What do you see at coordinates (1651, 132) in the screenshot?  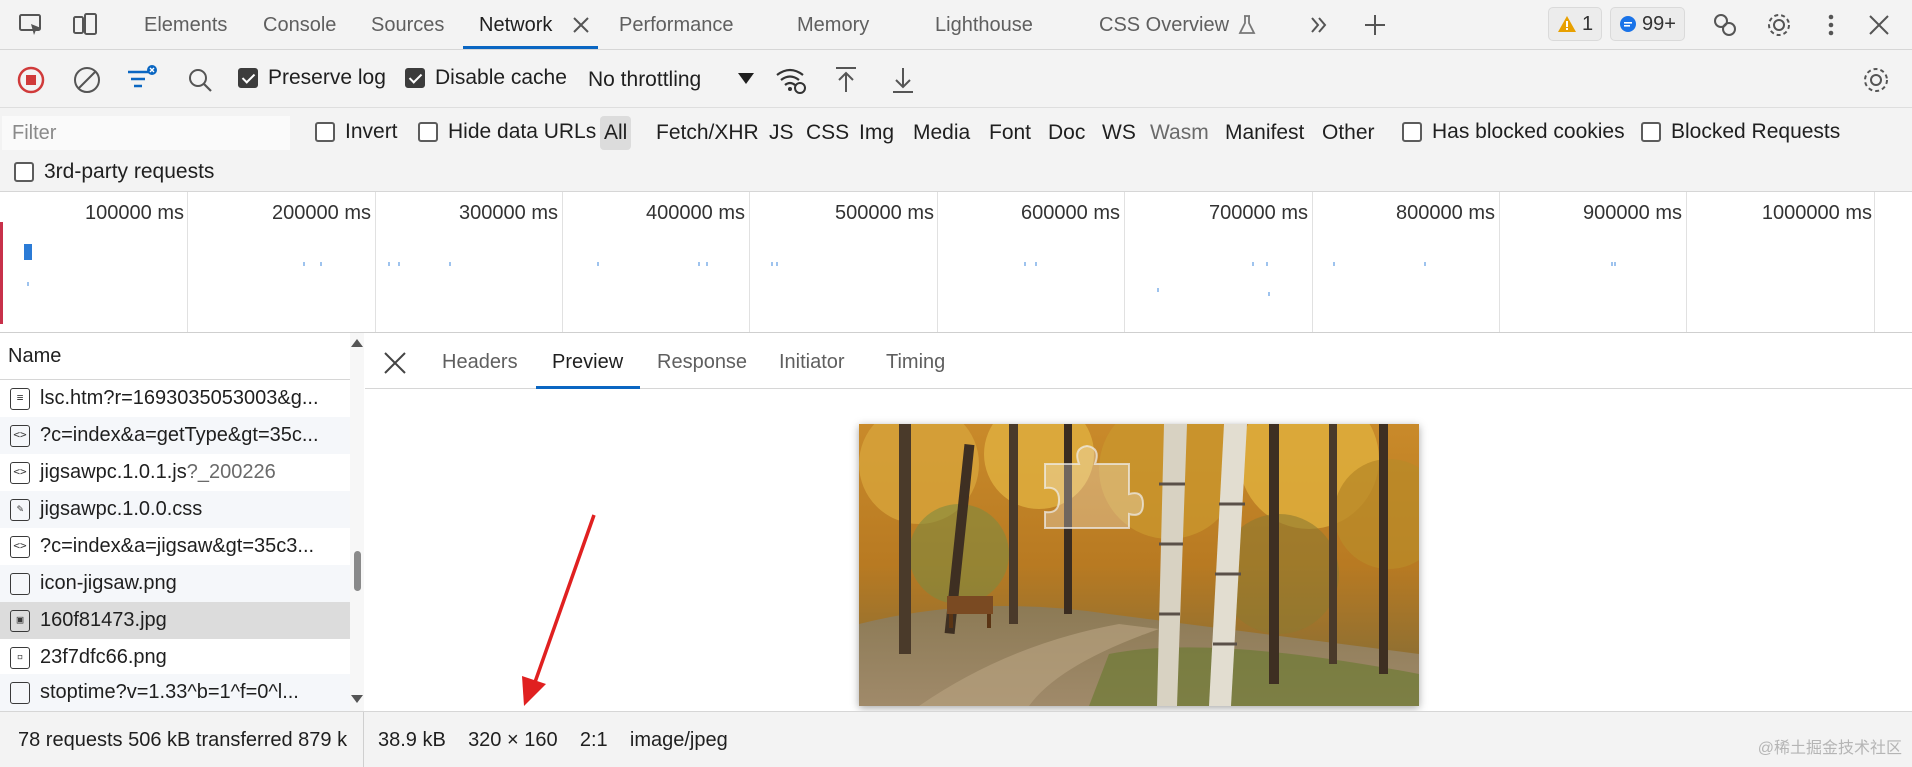 I see `blocked-requests-box` at bounding box center [1651, 132].